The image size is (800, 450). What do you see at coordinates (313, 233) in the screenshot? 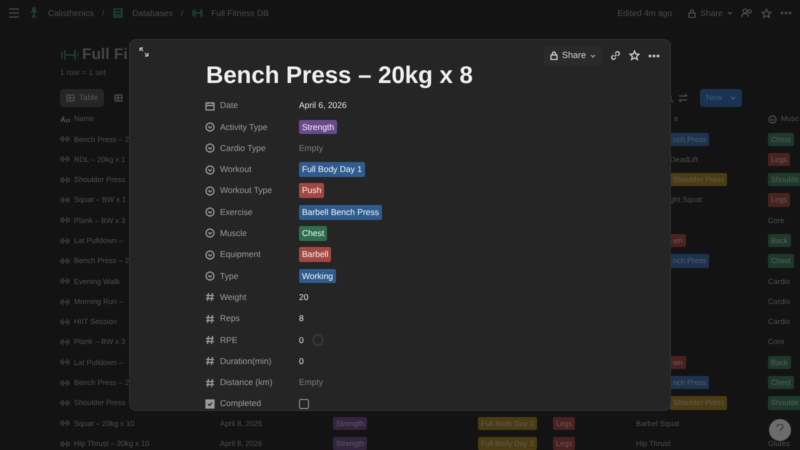
I see `tag: Chest` at bounding box center [313, 233].